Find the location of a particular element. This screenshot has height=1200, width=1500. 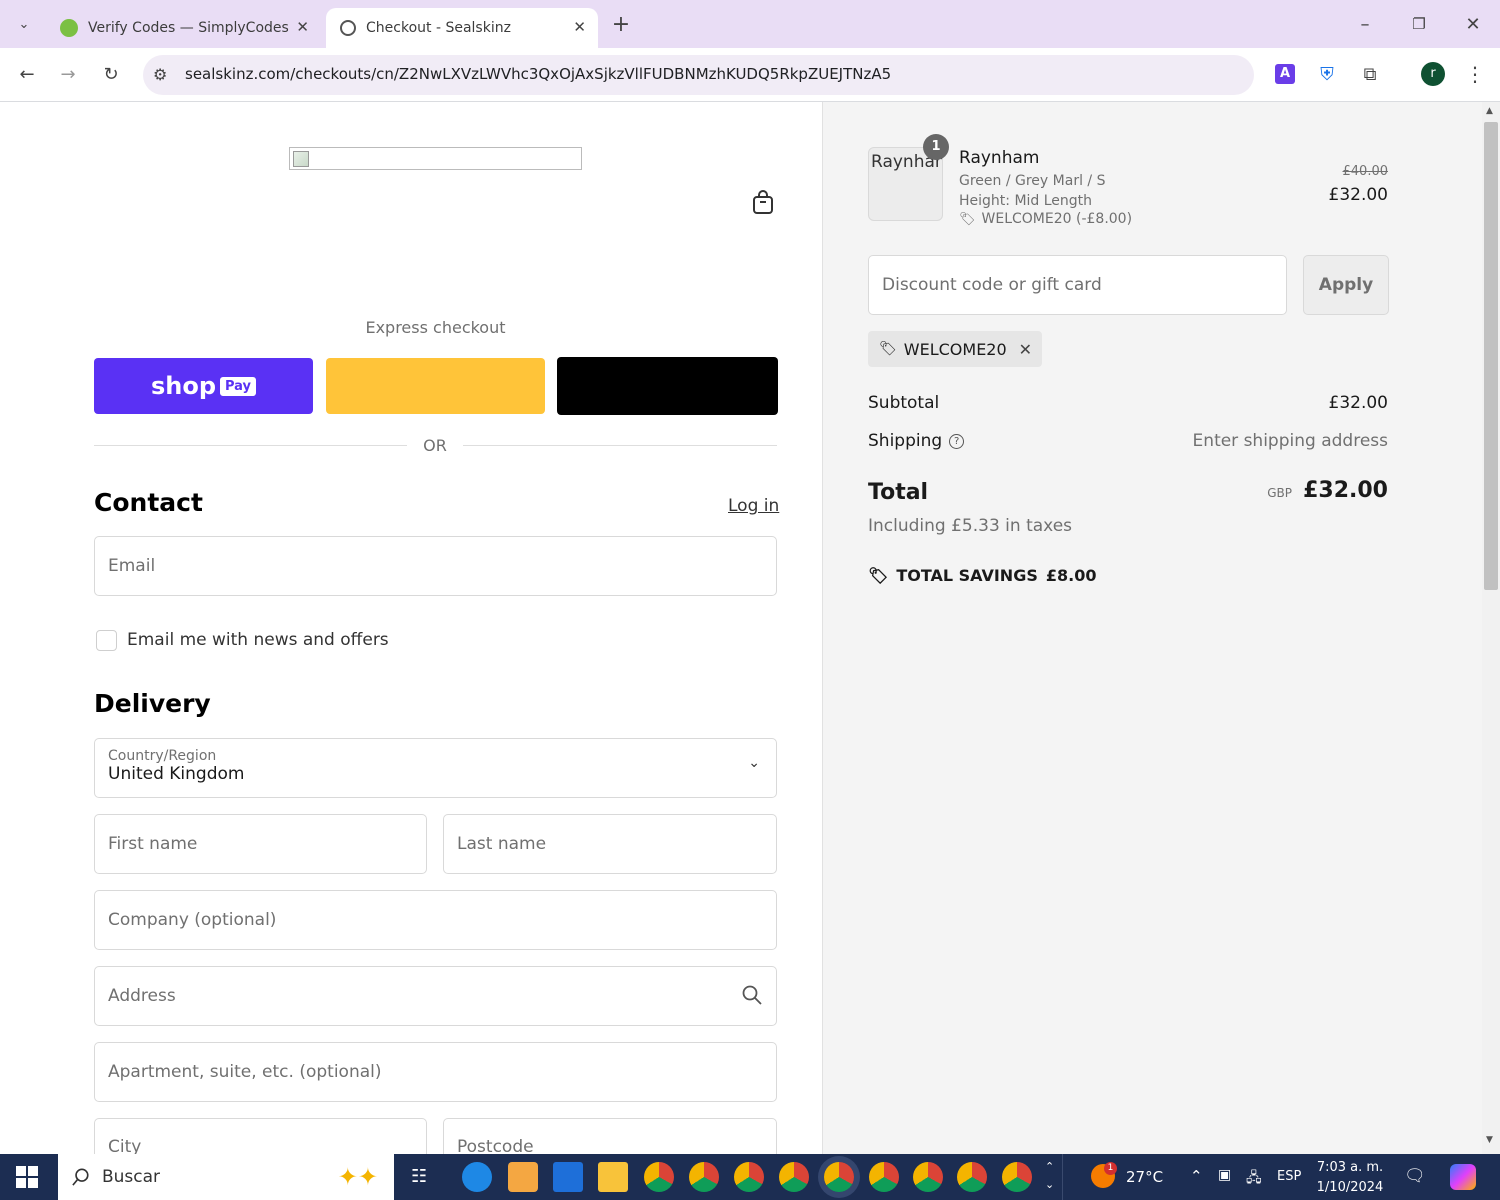

globe-icon is located at coordinates (348, 28).